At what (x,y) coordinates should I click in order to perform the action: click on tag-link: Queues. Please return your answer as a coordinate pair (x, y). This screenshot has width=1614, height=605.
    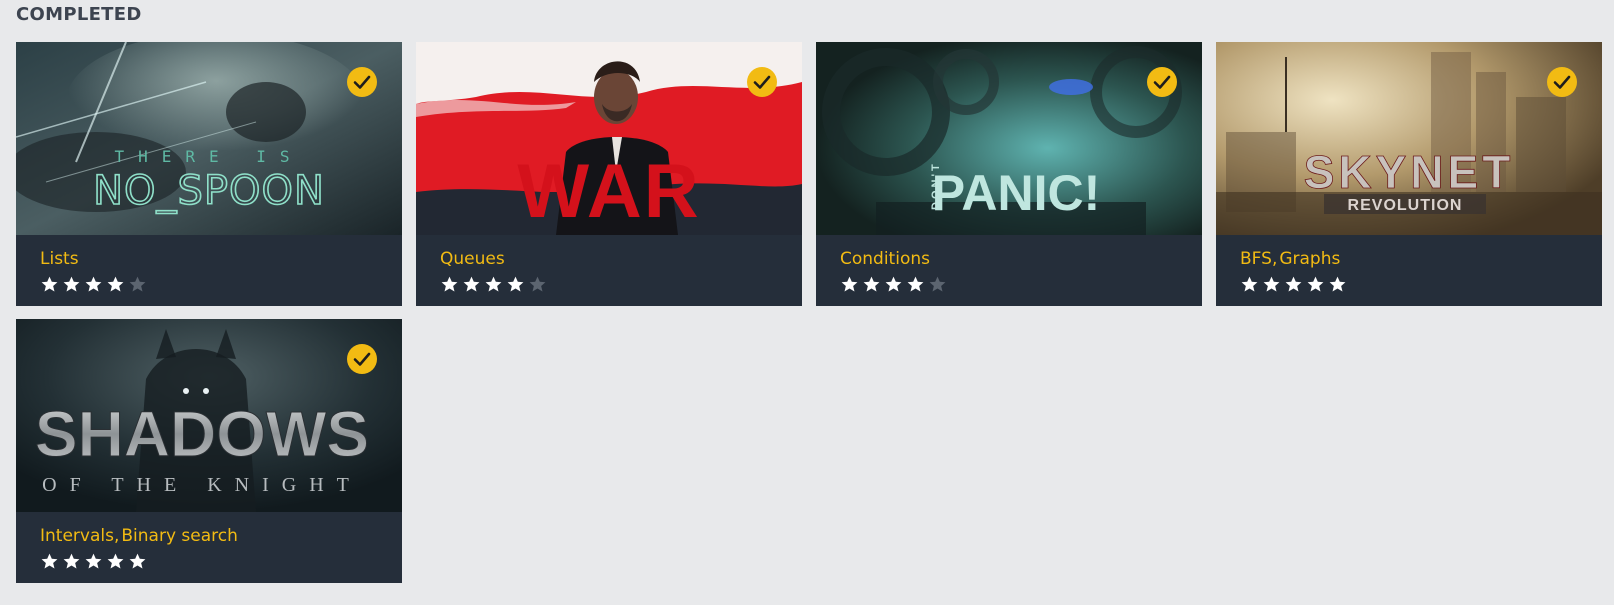
    Looking at the image, I should click on (472, 259).